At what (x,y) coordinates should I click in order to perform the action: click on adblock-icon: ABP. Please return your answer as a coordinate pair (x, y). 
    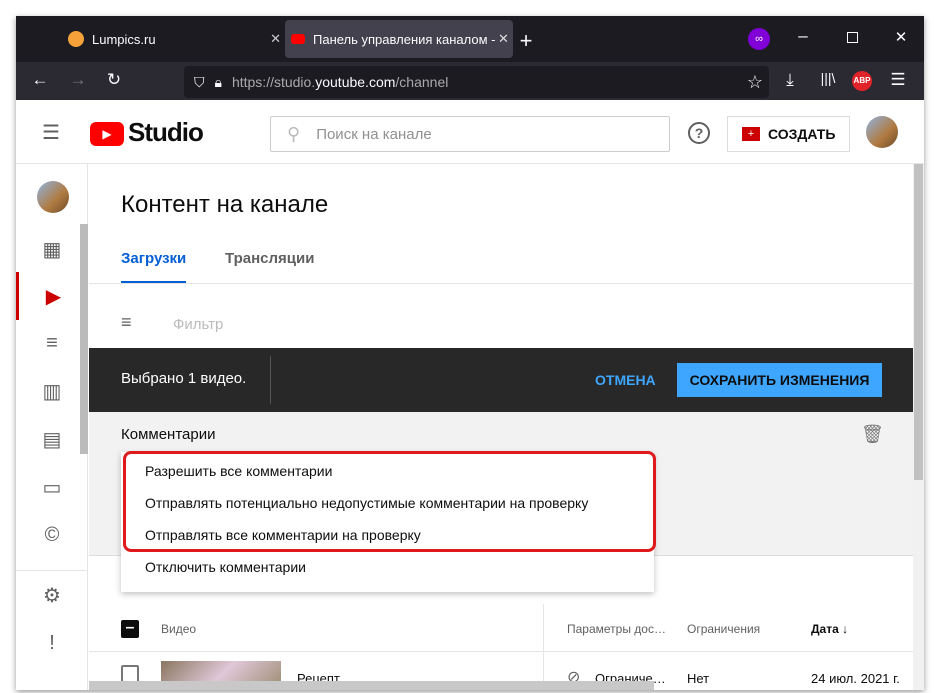
    Looking at the image, I should click on (862, 81).